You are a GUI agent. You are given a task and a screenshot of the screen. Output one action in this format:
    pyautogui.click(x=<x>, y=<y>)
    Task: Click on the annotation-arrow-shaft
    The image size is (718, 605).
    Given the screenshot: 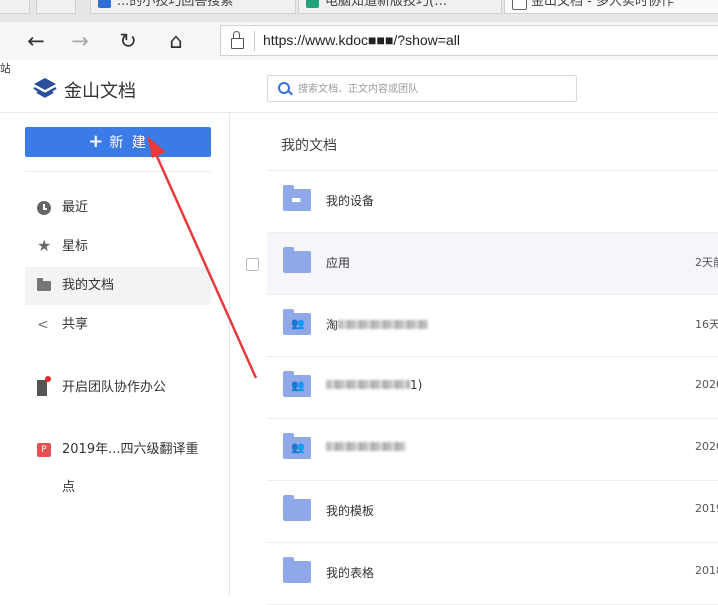 What is the action you would take?
    pyautogui.click(x=205, y=265)
    